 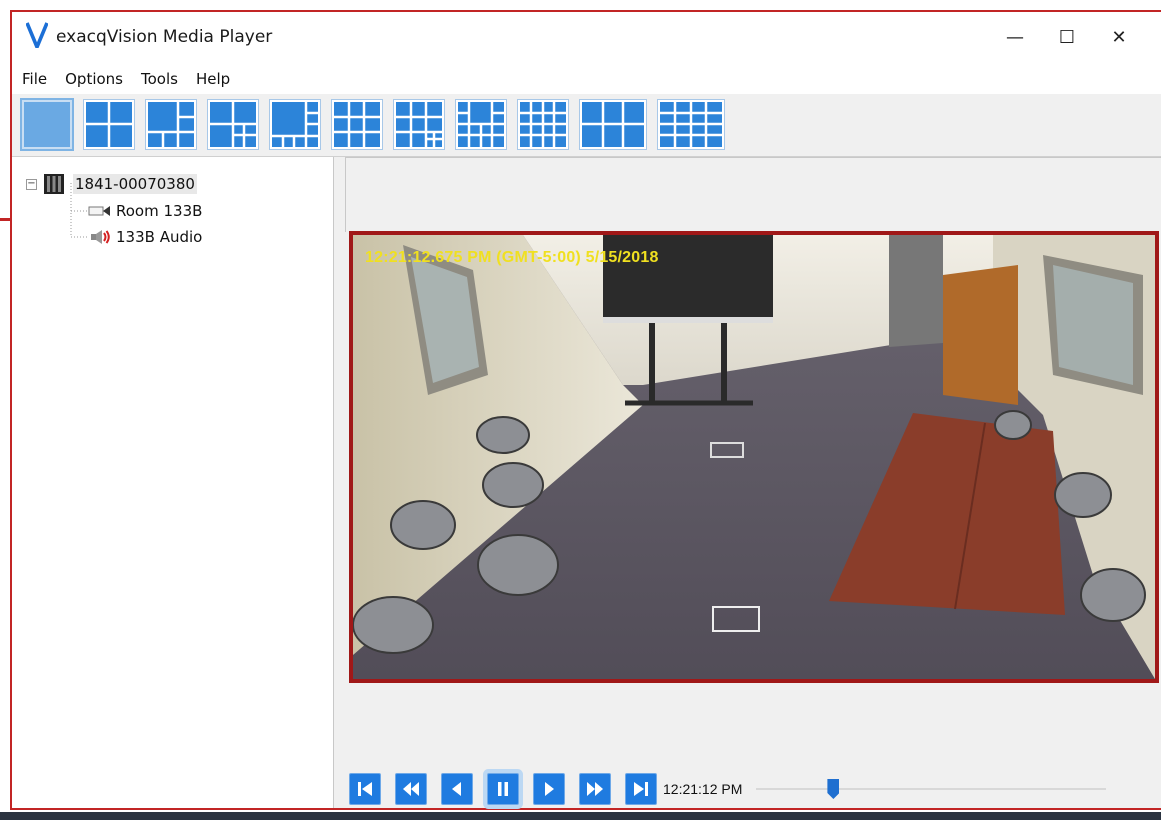 I want to click on timeline-slider, so click(x=931, y=789).